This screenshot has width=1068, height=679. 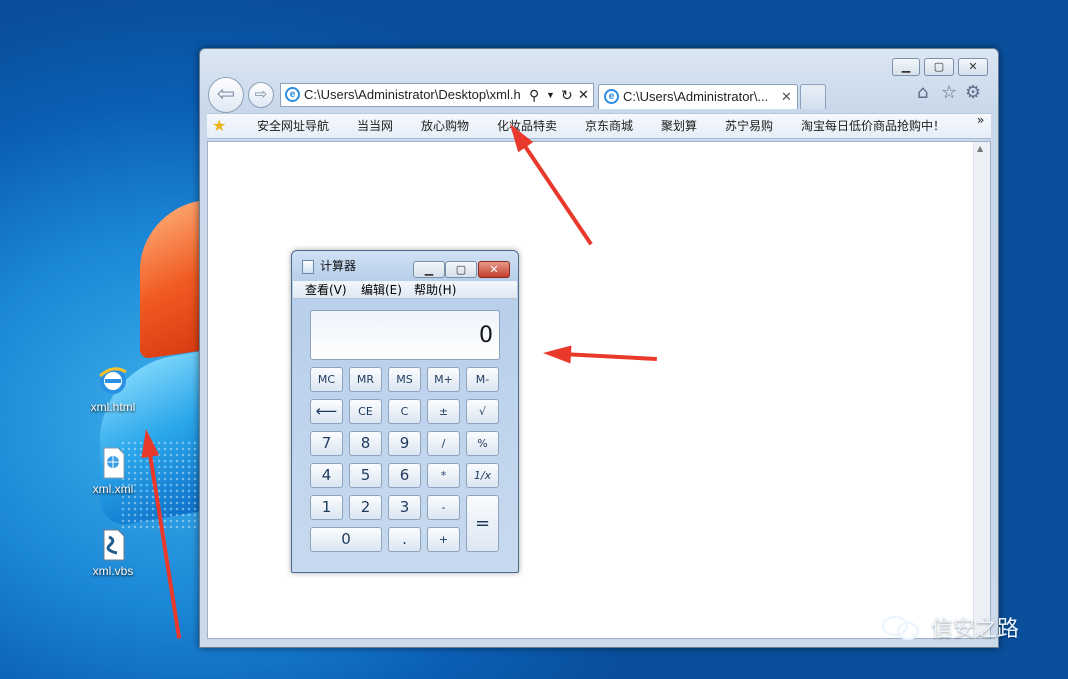 I want to click on close-button: ✕, so click(x=973, y=67).